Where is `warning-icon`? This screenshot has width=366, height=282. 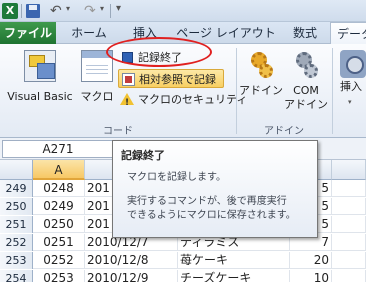 warning-icon is located at coordinates (127, 103).